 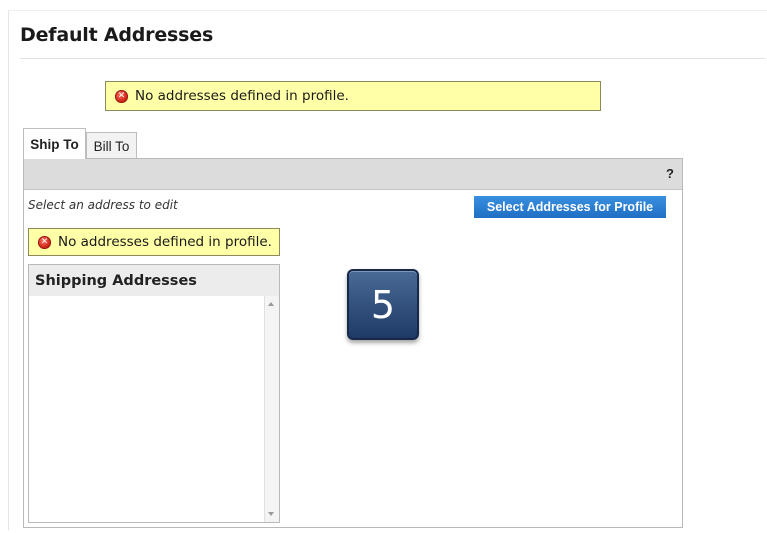 What do you see at coordinates (670, 173) in the screenshot?
I see `help-button: ?` at bounding box center [670, 173].